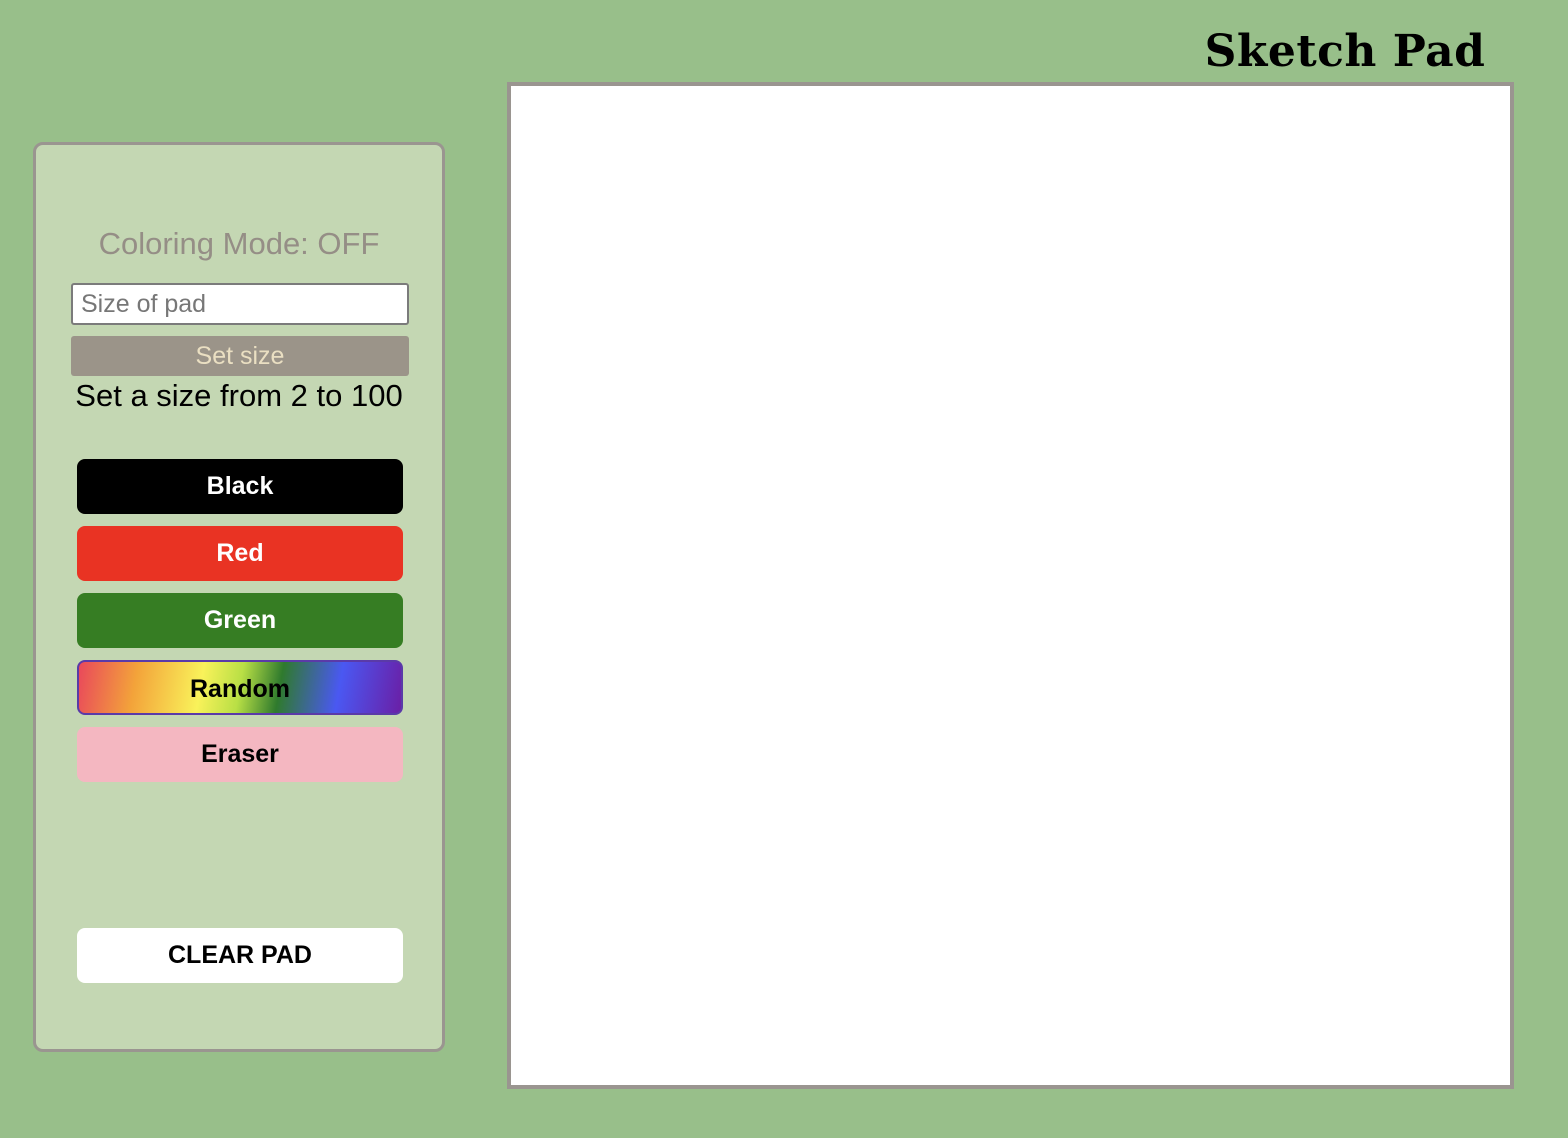 This screenshot has height=1138, width=1568. Describe the element at coordinates (240, 620) in the screenshot. I see `green-color-button: Green` at that location.